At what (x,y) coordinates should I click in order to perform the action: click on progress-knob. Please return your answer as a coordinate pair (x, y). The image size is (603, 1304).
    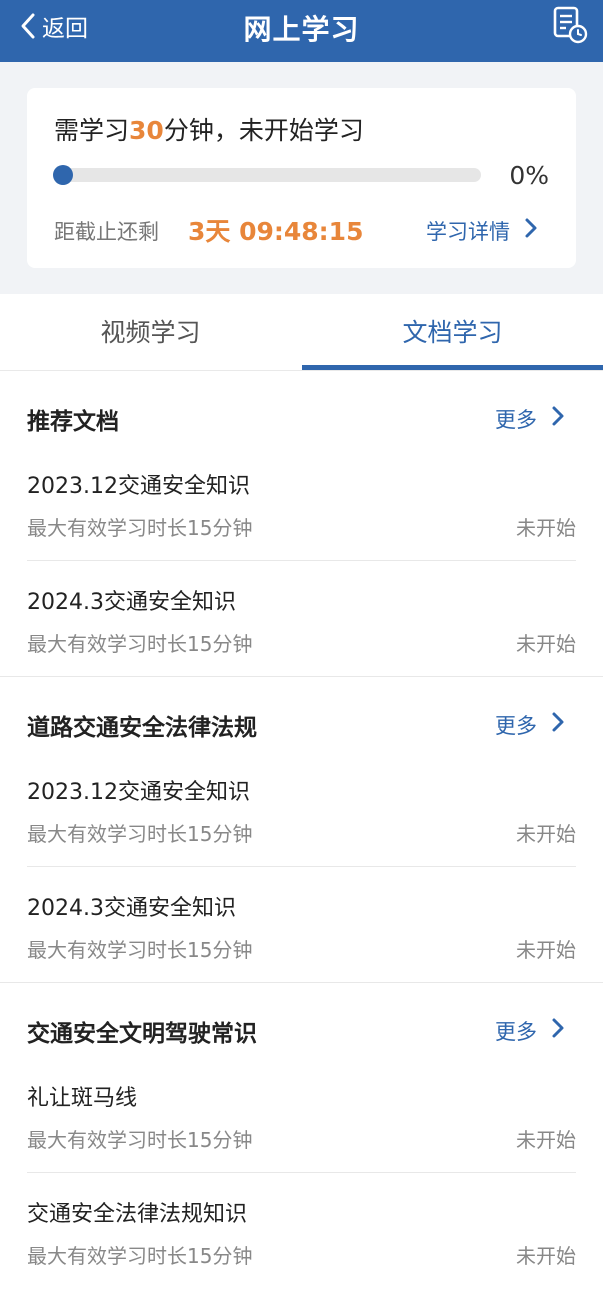
    Looking at the image, I should click on (63, 175).